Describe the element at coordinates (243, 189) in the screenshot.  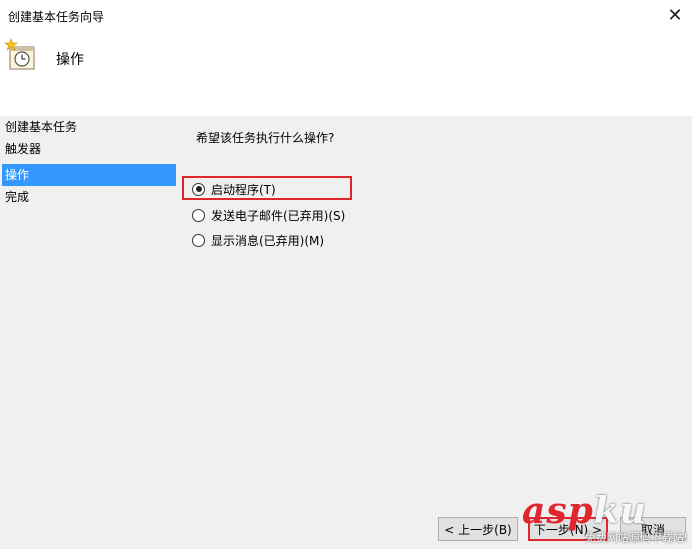
I see `radio-label: 启动程序(T)` at that location.